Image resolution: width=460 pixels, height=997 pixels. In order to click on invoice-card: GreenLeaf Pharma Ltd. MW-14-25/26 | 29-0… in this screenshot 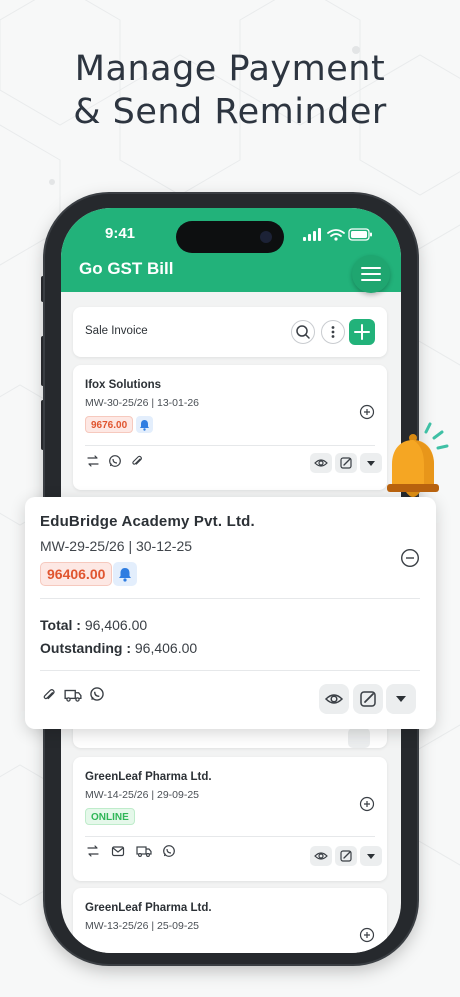, I will do `click(230, 819)`.